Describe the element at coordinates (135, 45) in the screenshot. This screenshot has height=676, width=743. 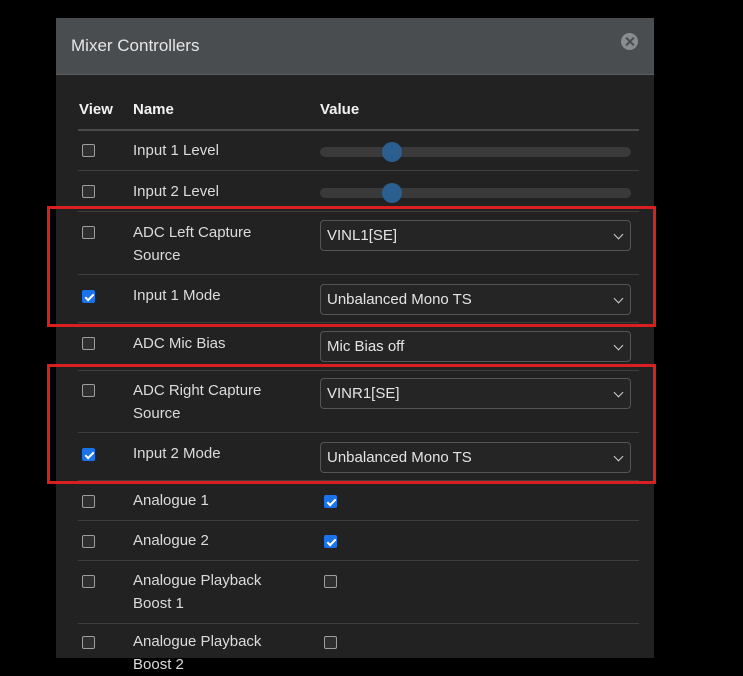
I see `dialog-title: Mixer Controllers` at that location.